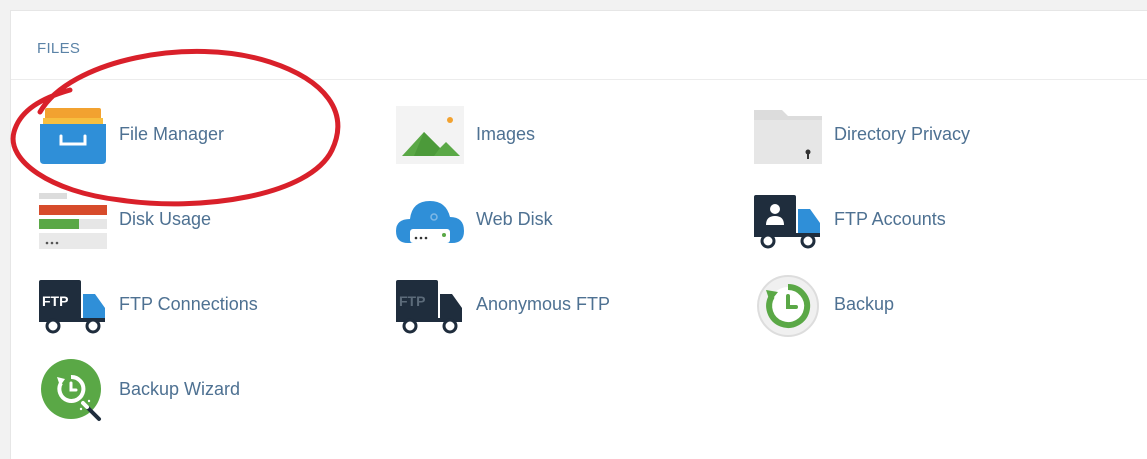 Image resolution: width=1147 pixels, height=459 pixels. Describe the element at coordinates (430, 222) in the screenshot. I see `web-disk-icon` at that location.